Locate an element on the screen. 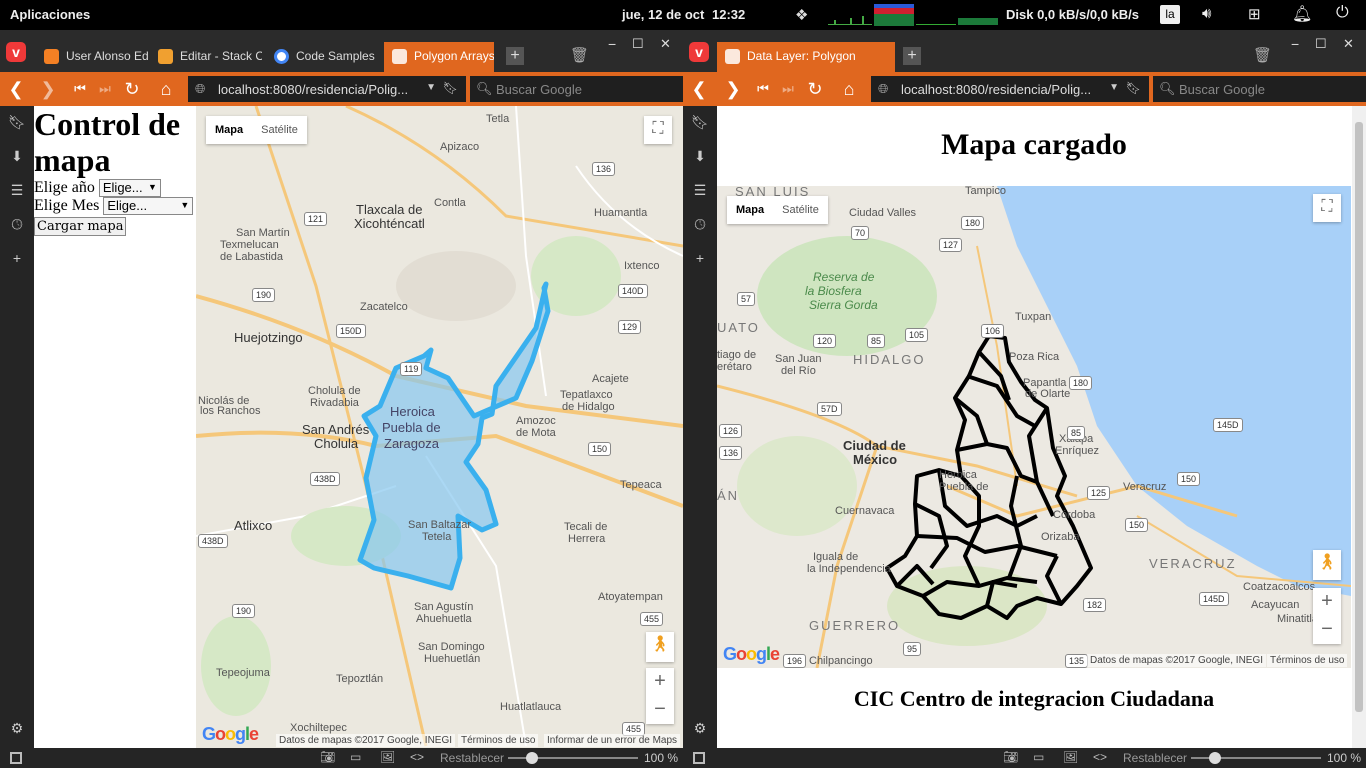 This screenshot has width=1366, height=768. network-icon: ⊞ is located at coordinates (1254, 14).